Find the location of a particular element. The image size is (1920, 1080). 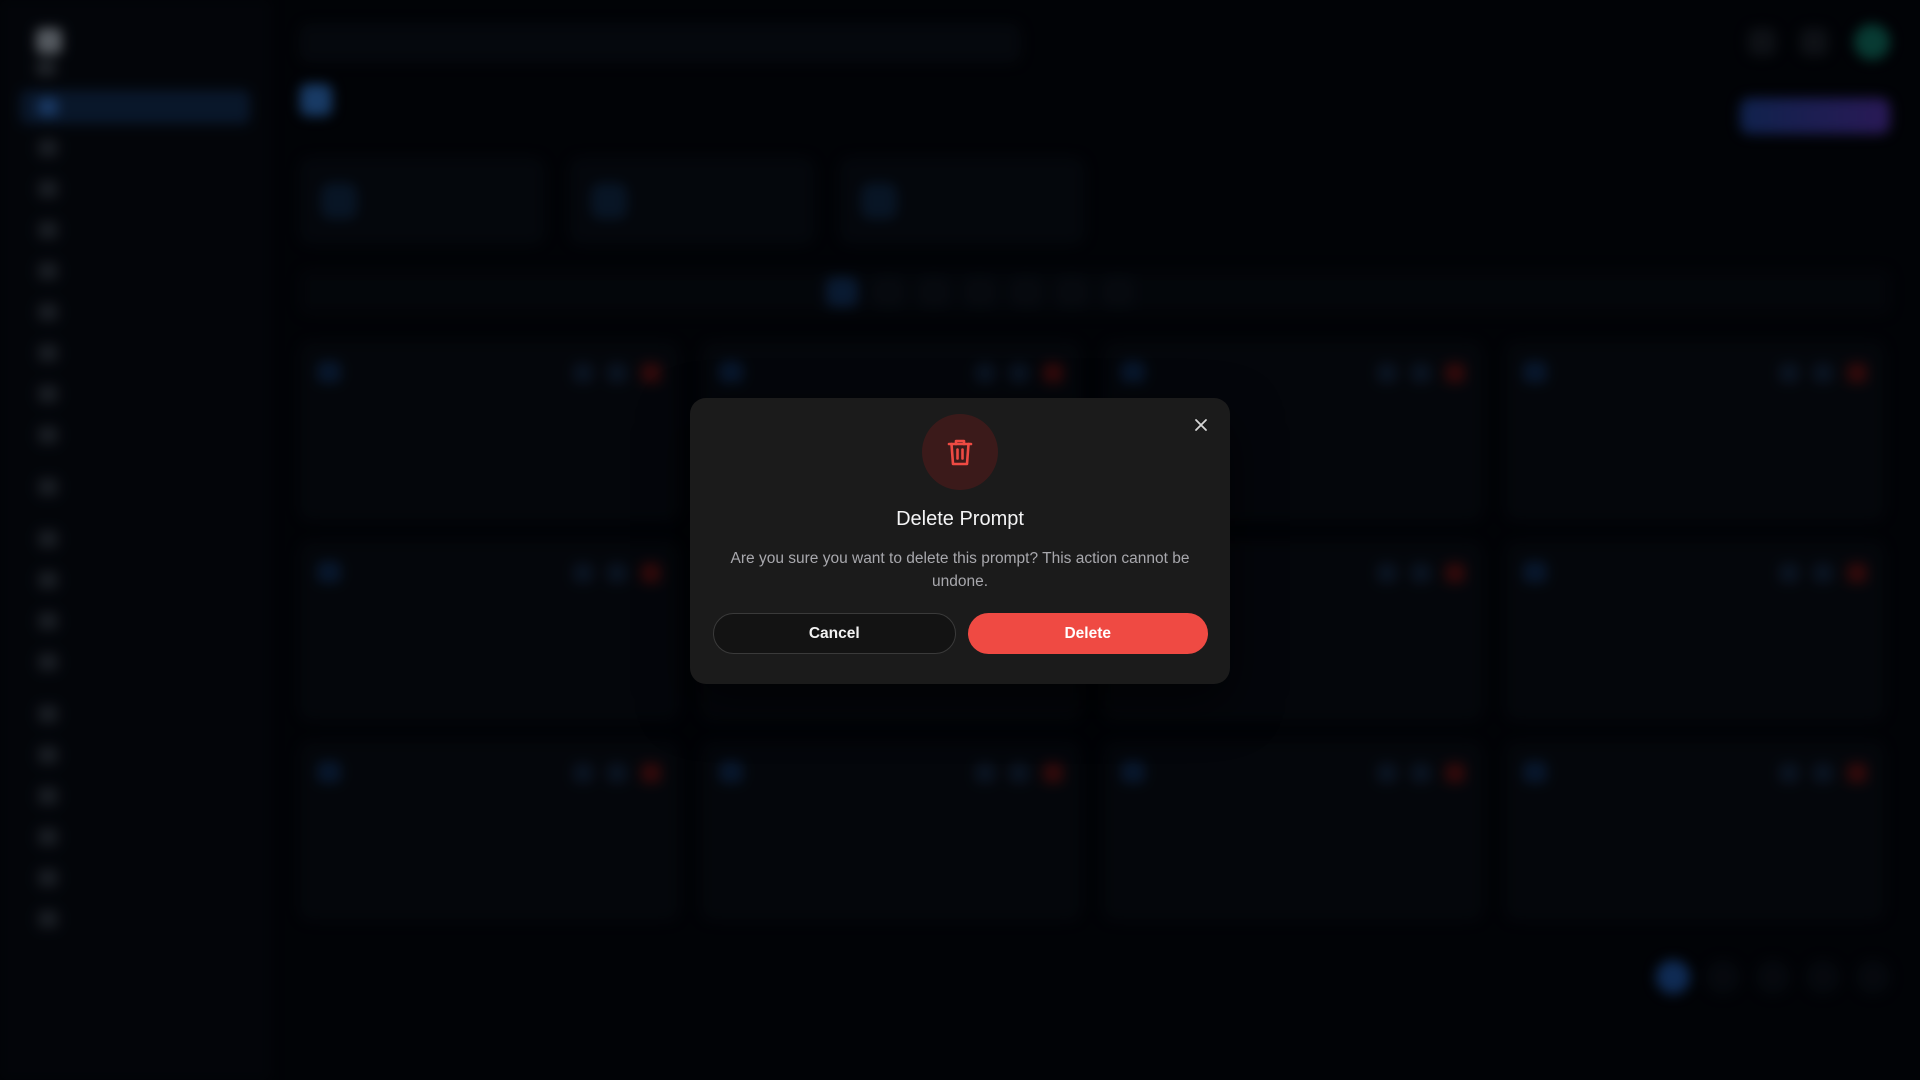

close-icon is located at coordinates (1201, 425).